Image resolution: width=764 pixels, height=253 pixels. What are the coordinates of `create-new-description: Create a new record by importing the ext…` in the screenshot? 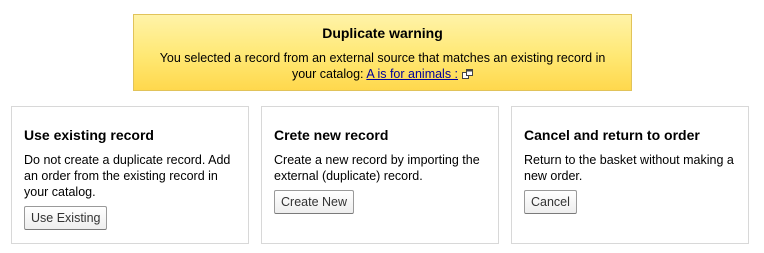 It's located at (377, 168).